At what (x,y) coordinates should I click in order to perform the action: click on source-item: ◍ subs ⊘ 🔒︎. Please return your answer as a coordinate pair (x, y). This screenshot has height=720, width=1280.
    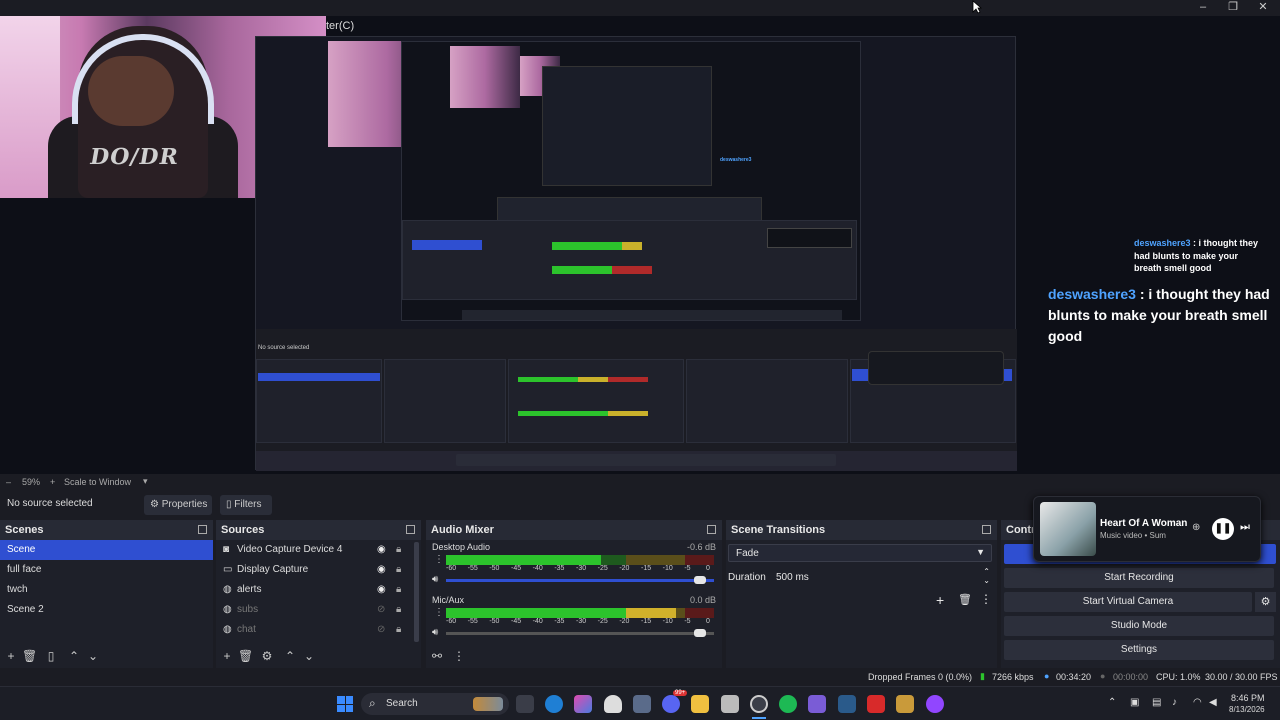
    Looking at the image, I should click on (318, 610).